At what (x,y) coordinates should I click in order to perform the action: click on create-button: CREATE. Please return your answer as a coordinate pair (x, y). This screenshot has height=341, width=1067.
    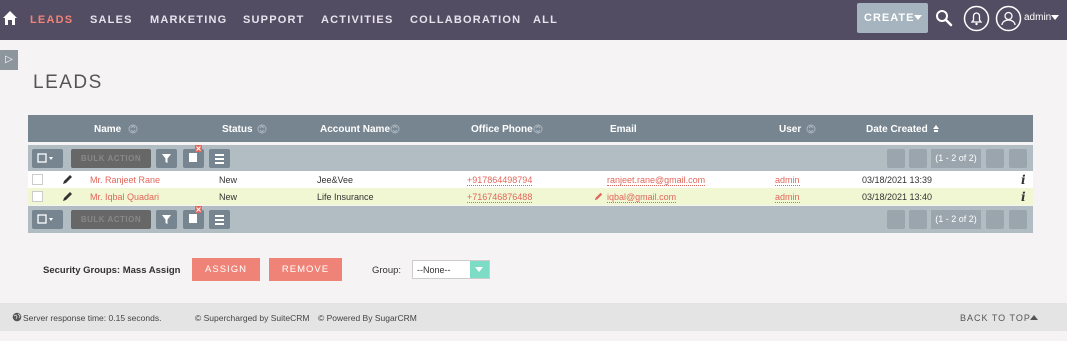
    Looking at the image, I should click on (892, 18).